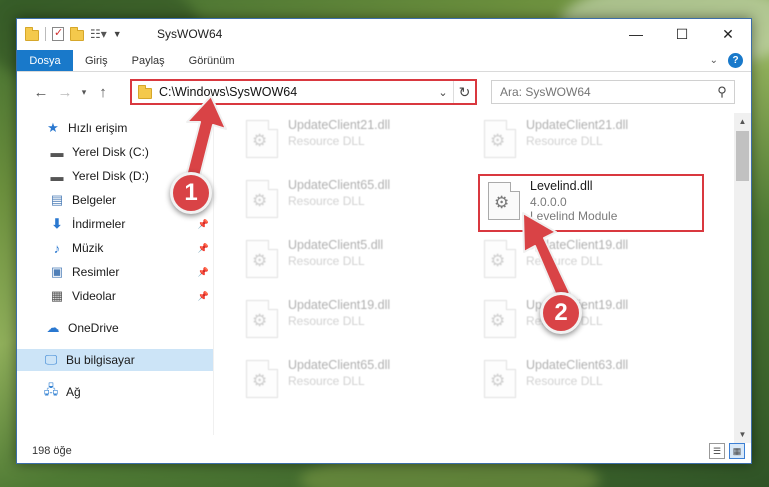  Describe the element at coordinates (115, 296) in the screenshot. I see `sidebar-item-videos: ▦ Videolar 📌` at that location.